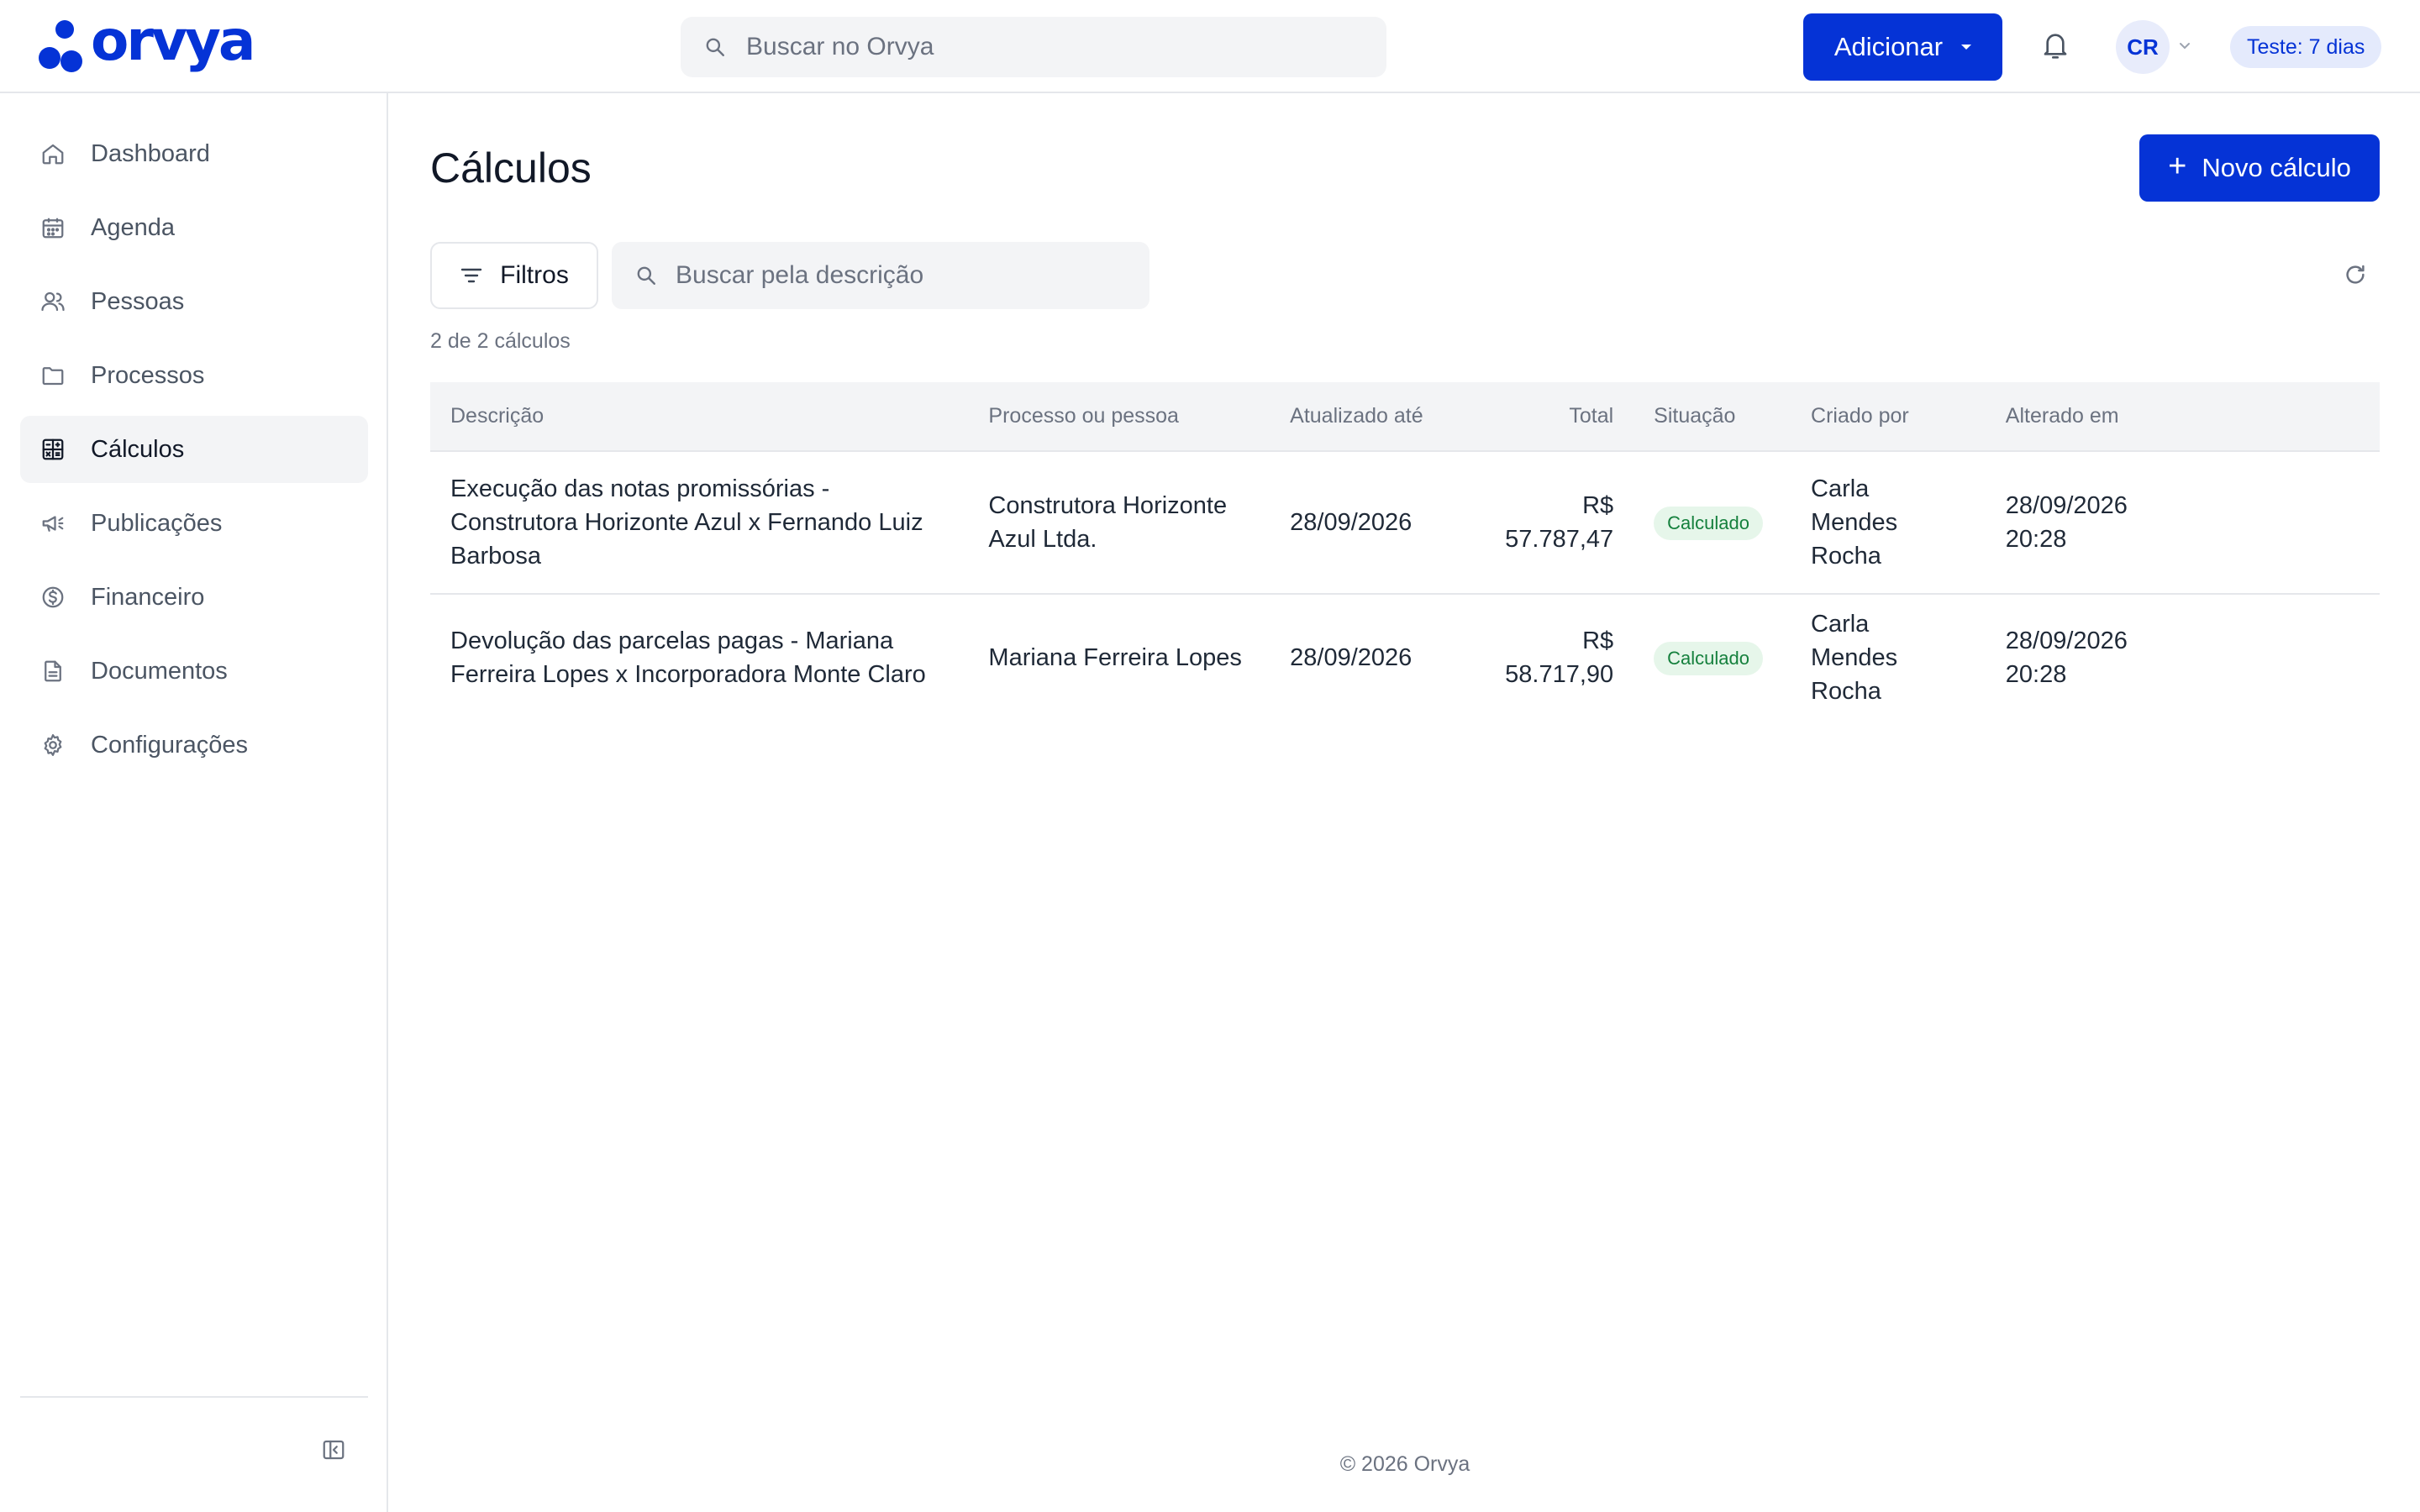  Describe the element at coordinates (2355, 274) in the screenshot. I see `refresh-icon` at that location.